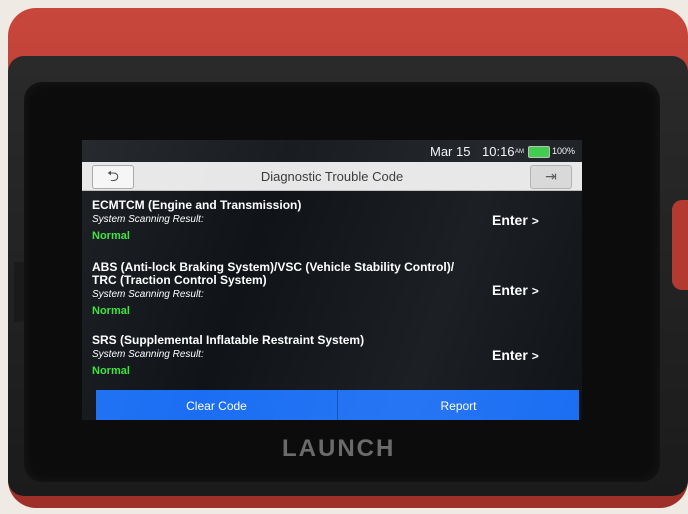 The height and width of the screenshot is (514, 688). What do you see at coordinates (339, 448) in the screenshot?
I see `brand-logo: LAUNCH` at bounding box center [339, 448].